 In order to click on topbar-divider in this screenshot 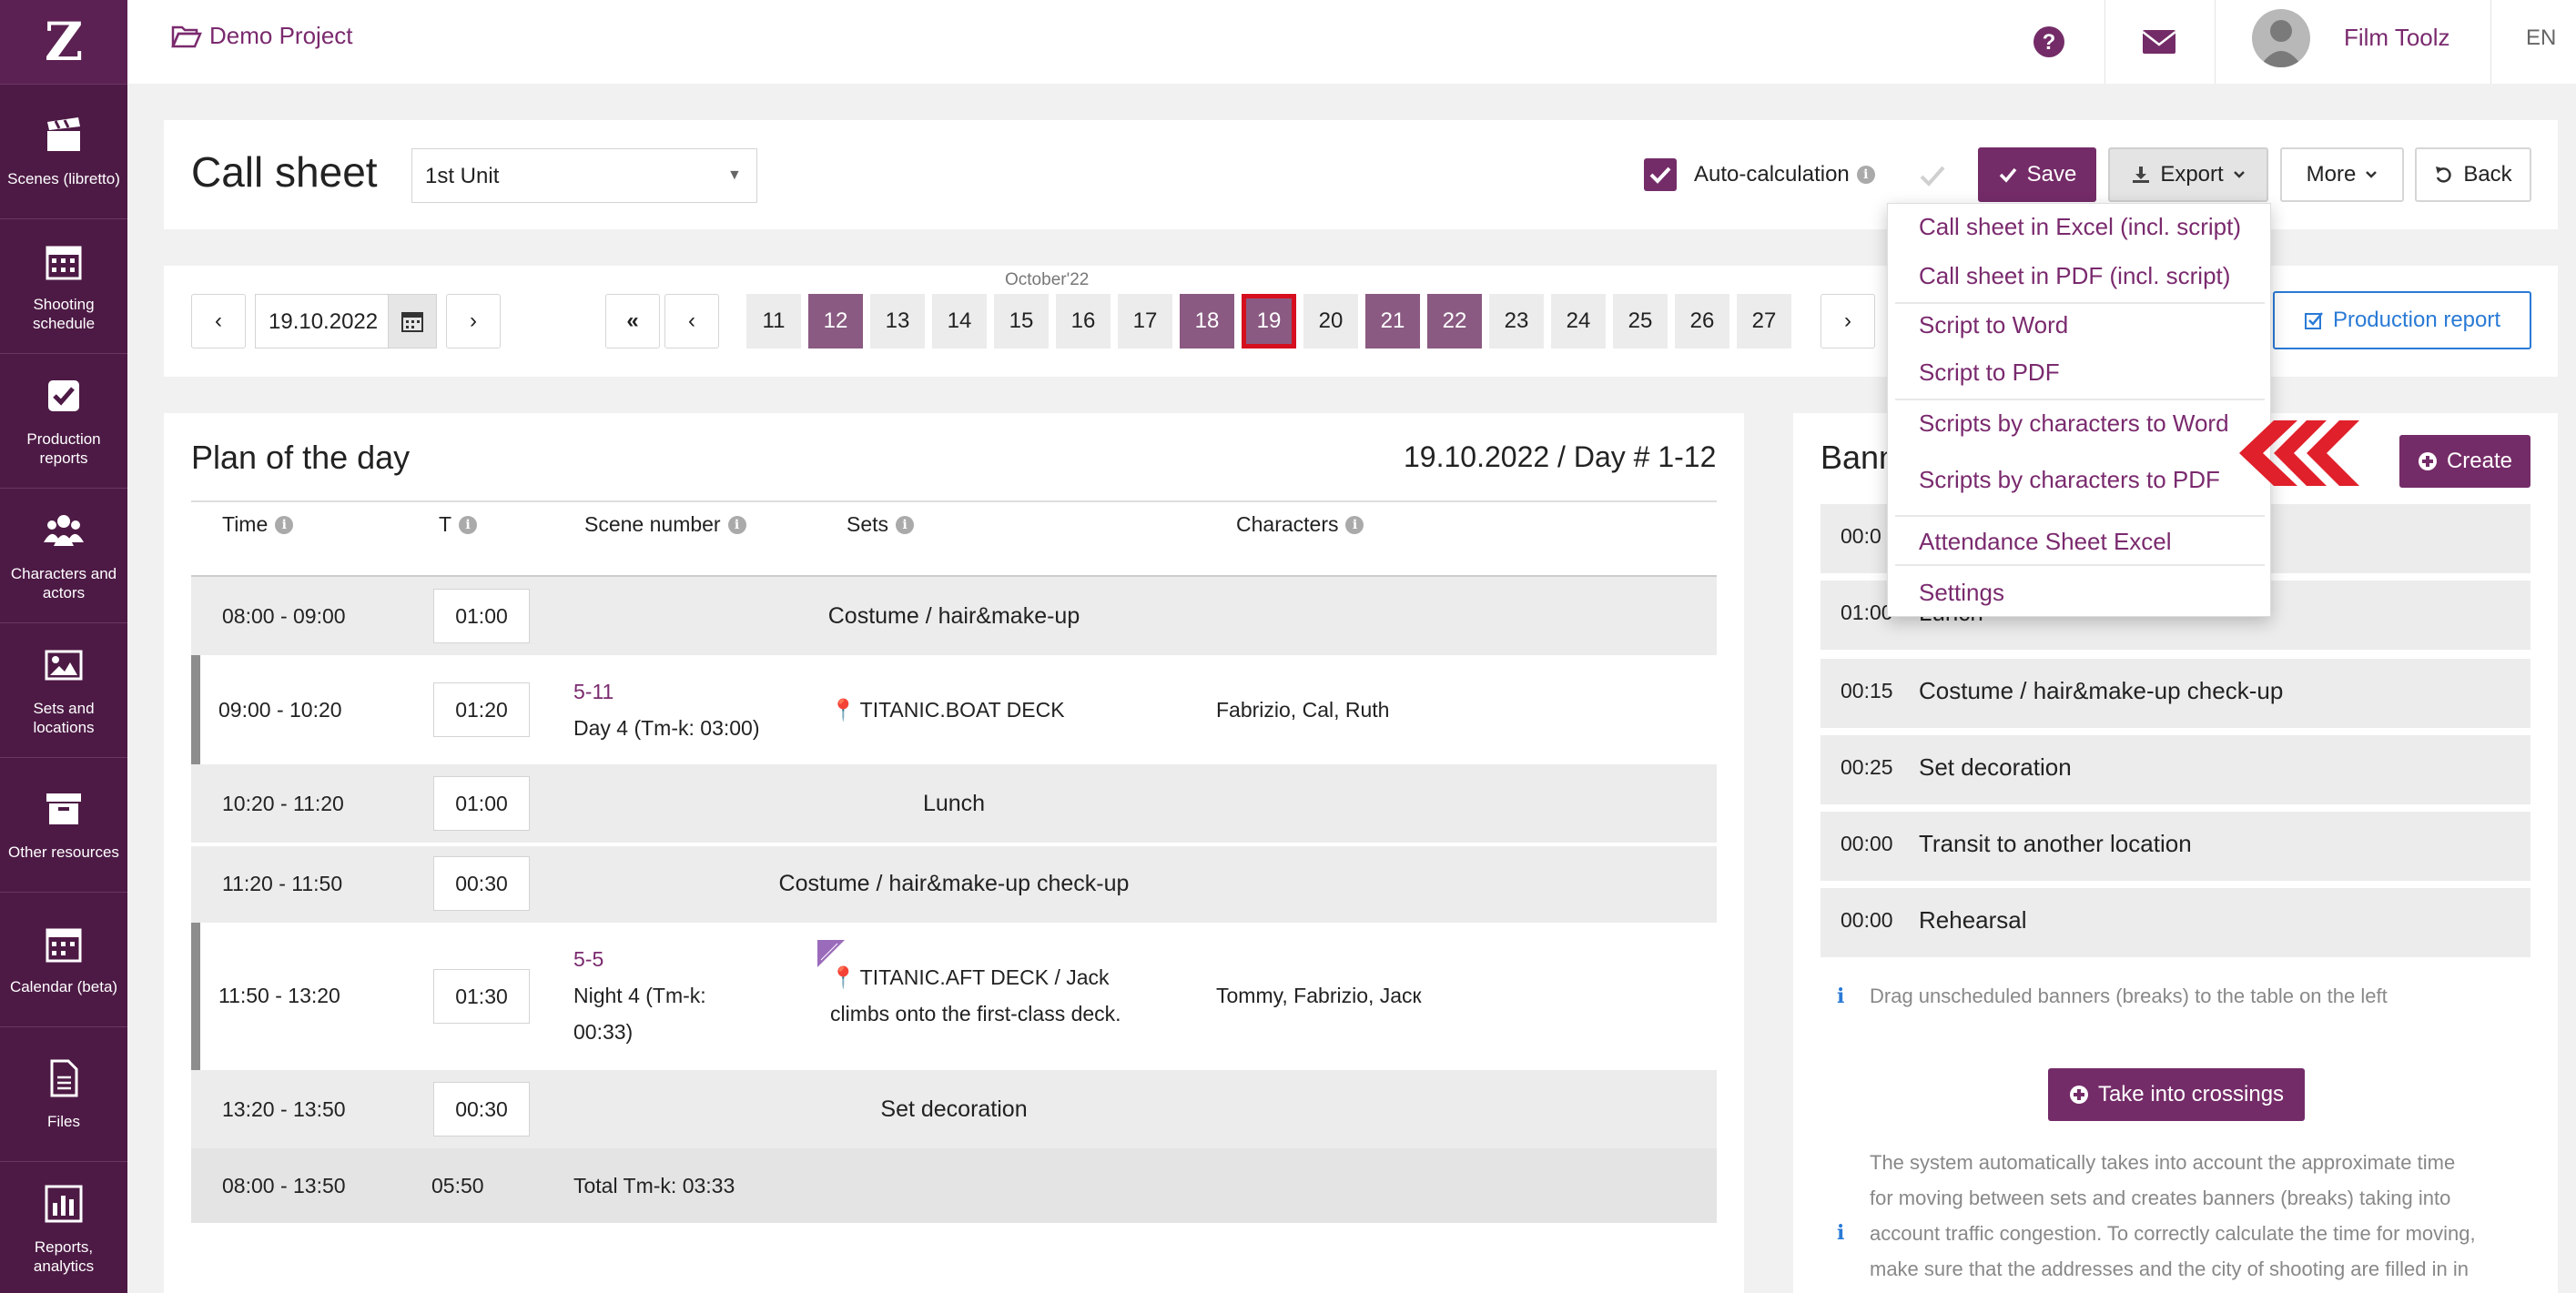, I will do `click(2490, 42)`.